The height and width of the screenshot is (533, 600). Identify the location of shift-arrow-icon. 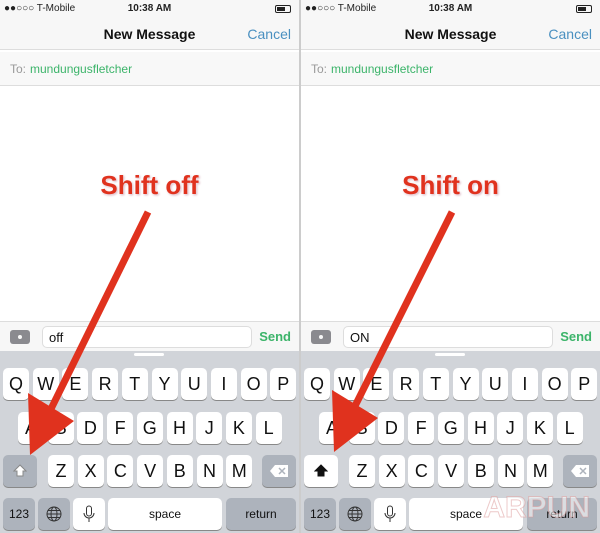
(321, 470).